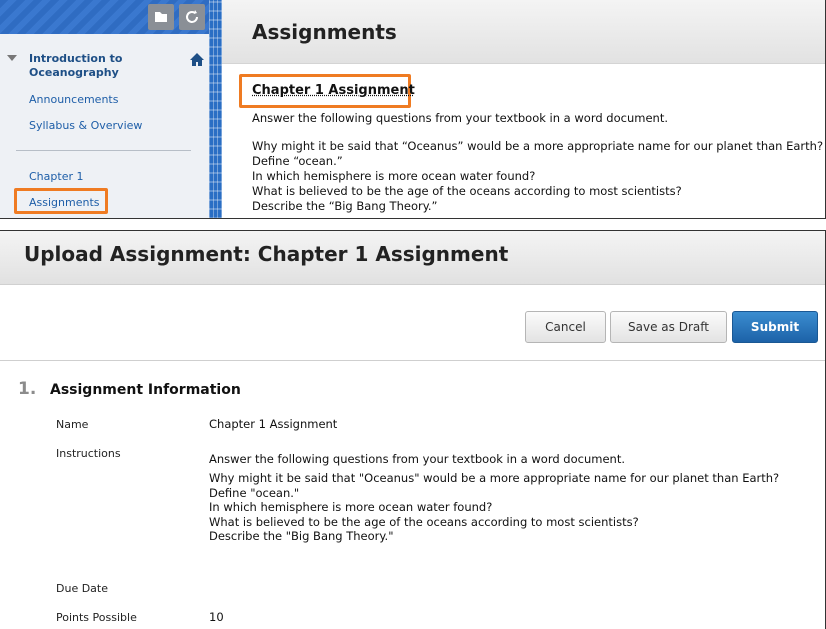 The height and width of the screenshot is (629, 826). I want to click on question-line: Define “ocean.”, so click(297, 161).